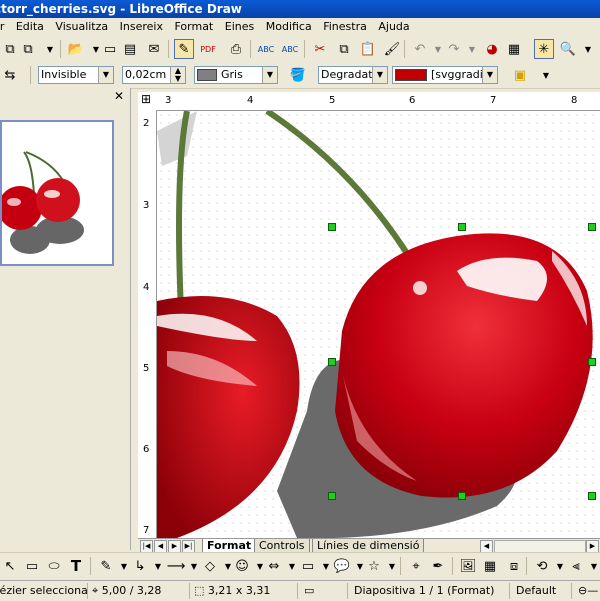 The height and width of the screenshot is (601, 600). What do you see at coordinates (492, 49) in the screenshot?
I see `chart-icon: ◕` at bounding box center [492, 49].